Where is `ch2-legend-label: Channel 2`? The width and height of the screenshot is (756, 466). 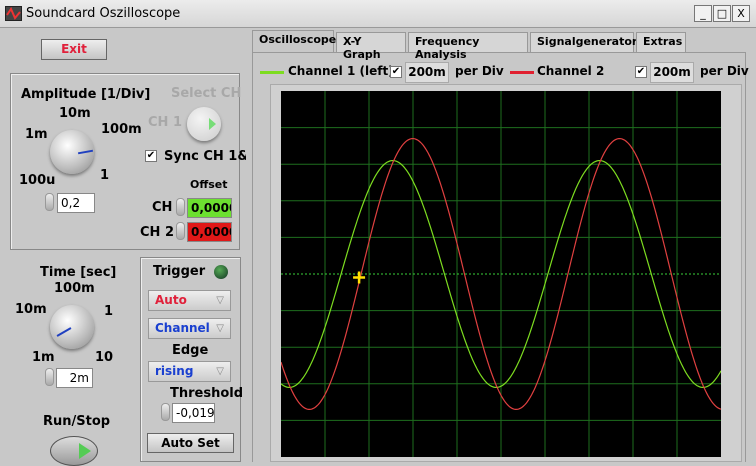
ch2-legend-label: Channel 2 is located at coordinates (571, 71).